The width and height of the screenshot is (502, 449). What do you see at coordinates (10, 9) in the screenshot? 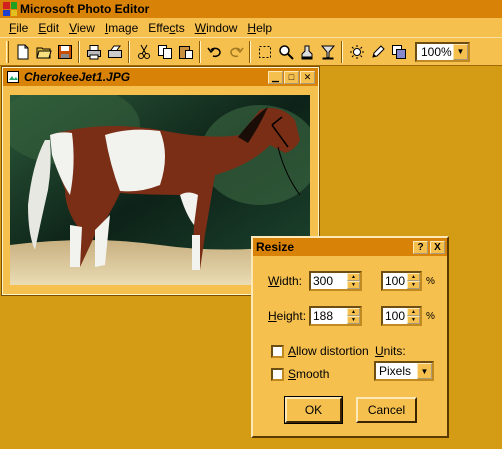
I see `photo-editor-logo-icon` at bounding box center [10, 9].